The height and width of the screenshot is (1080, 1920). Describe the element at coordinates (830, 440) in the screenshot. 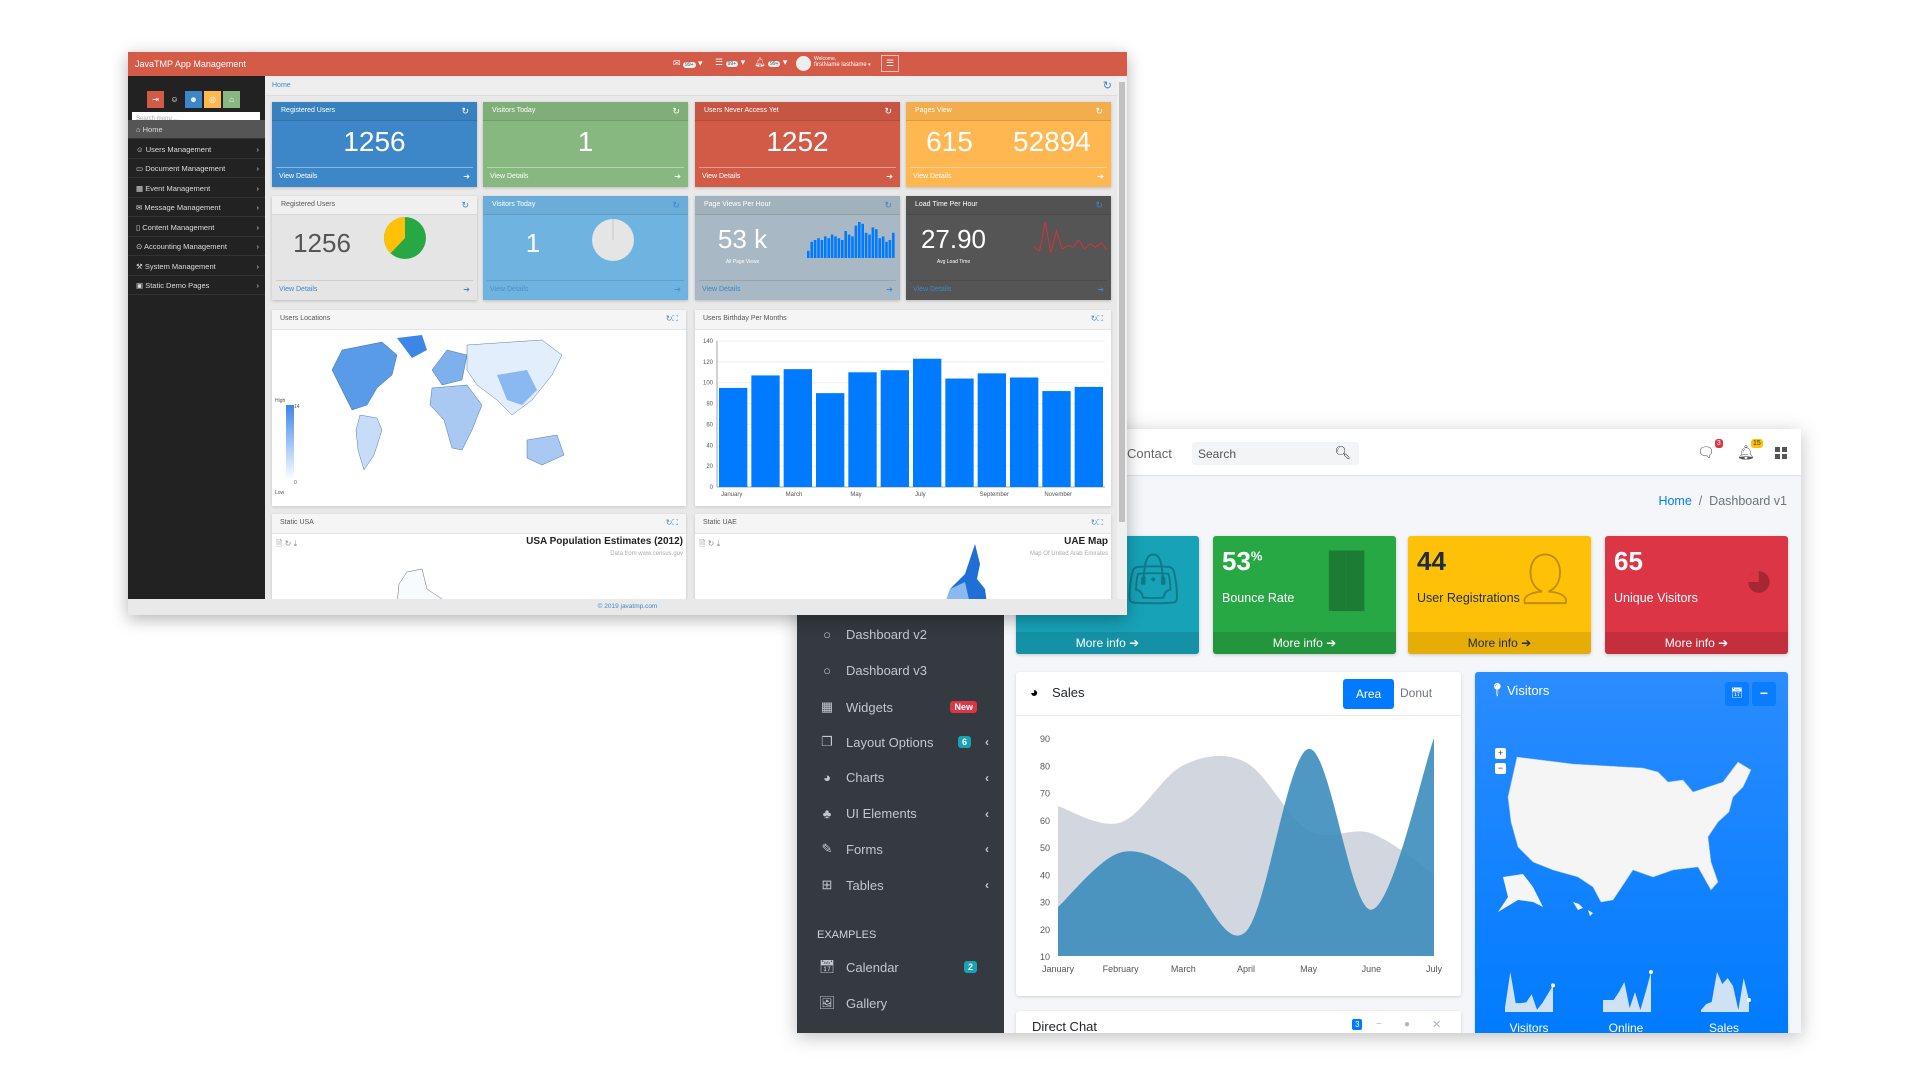

I see `bar-april` at that location.